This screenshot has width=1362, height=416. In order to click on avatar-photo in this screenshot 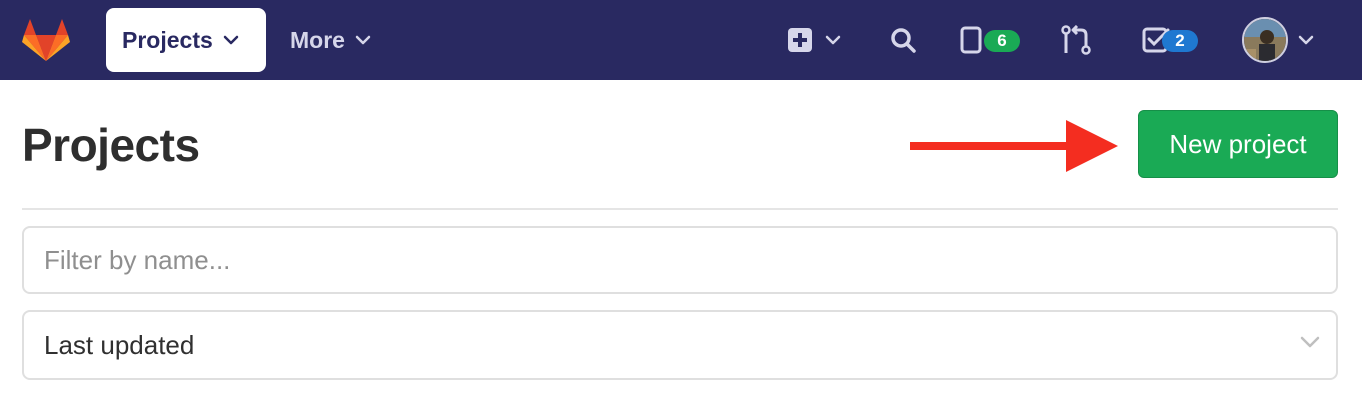, I will do `click(1265, 40)`.